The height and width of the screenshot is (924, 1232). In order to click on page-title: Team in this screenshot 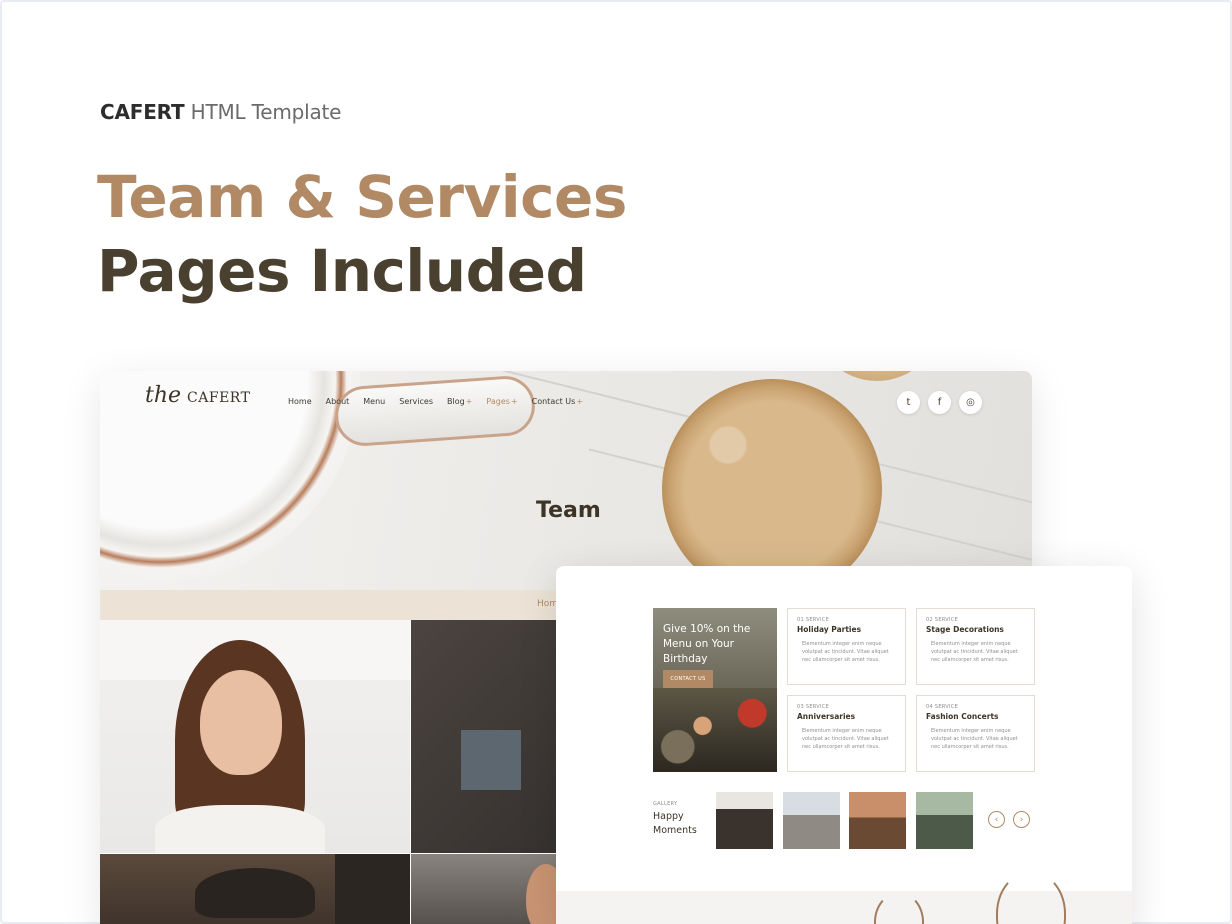, I will do `click(568, 510)`.